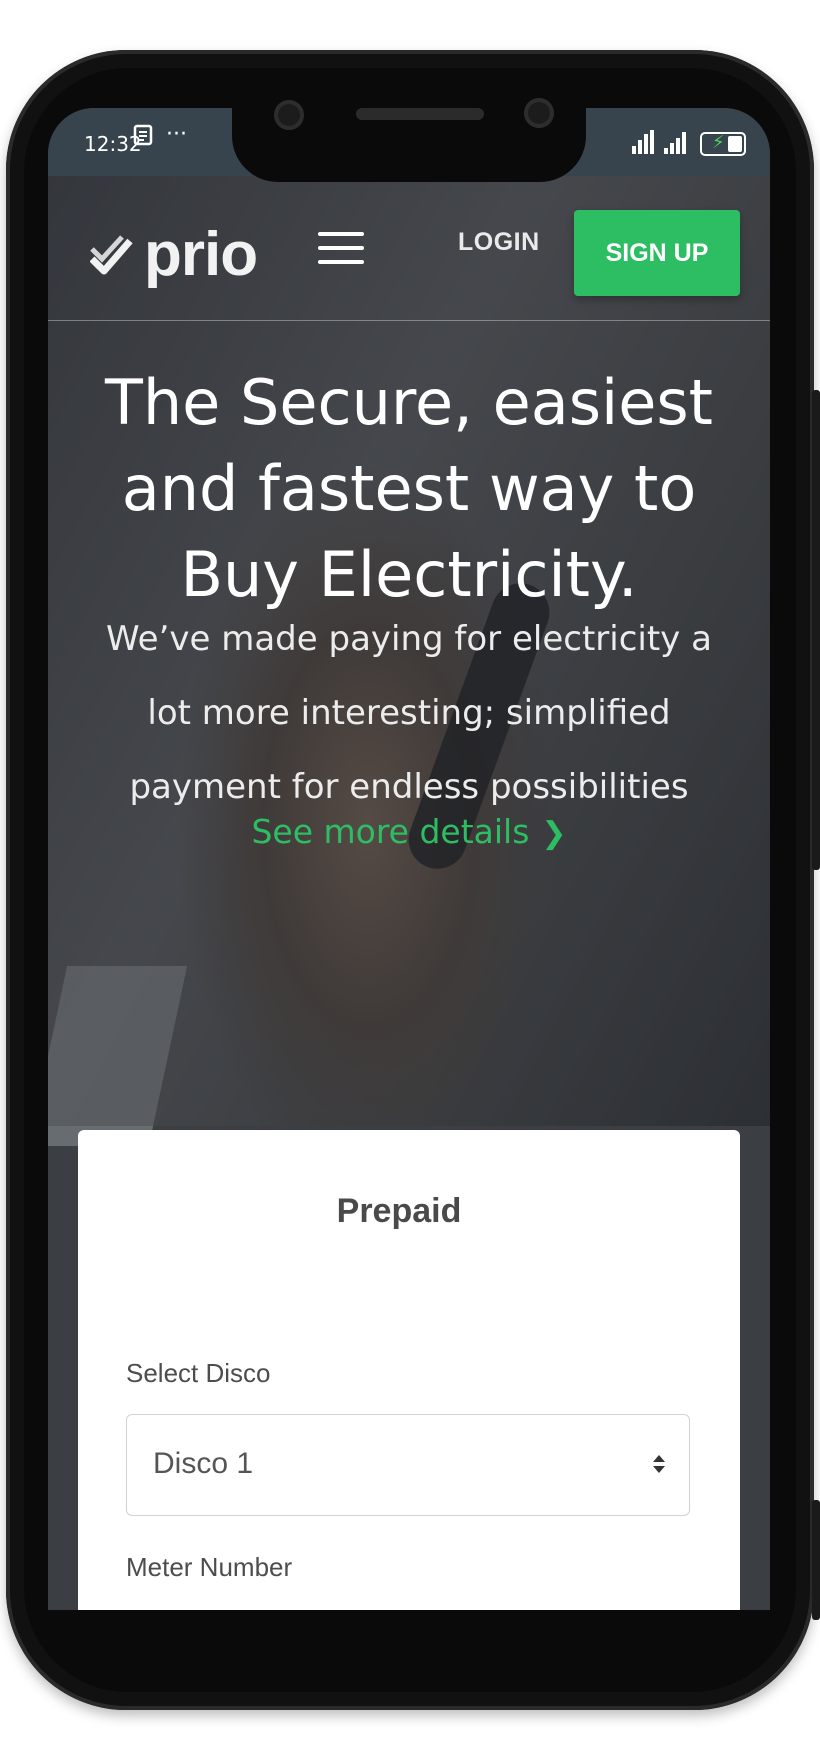  Describe the element at coordinates (816, 630) in the screenshot. I see `power-button` at that location.